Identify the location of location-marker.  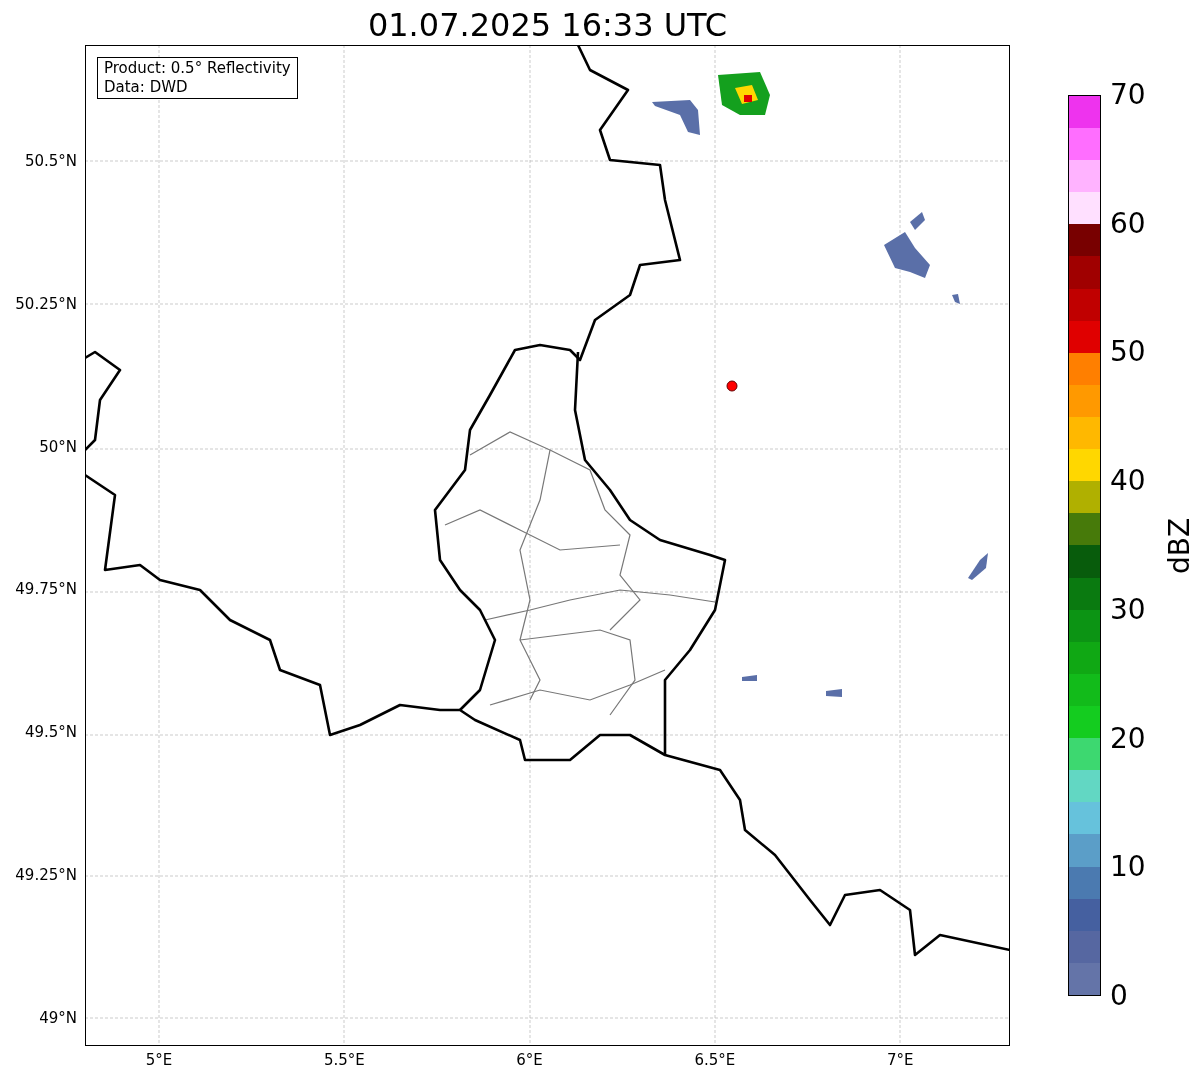
(732, 386).